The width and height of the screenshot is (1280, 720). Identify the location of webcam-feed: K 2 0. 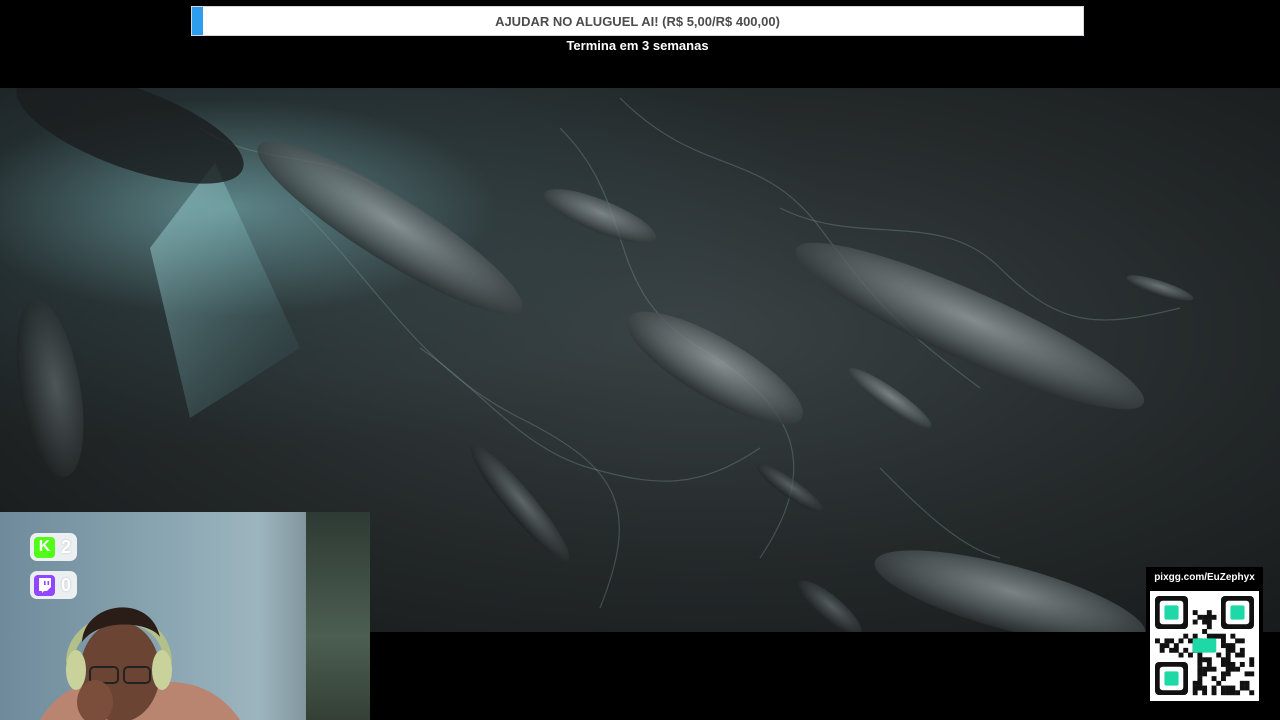
(185, 616).